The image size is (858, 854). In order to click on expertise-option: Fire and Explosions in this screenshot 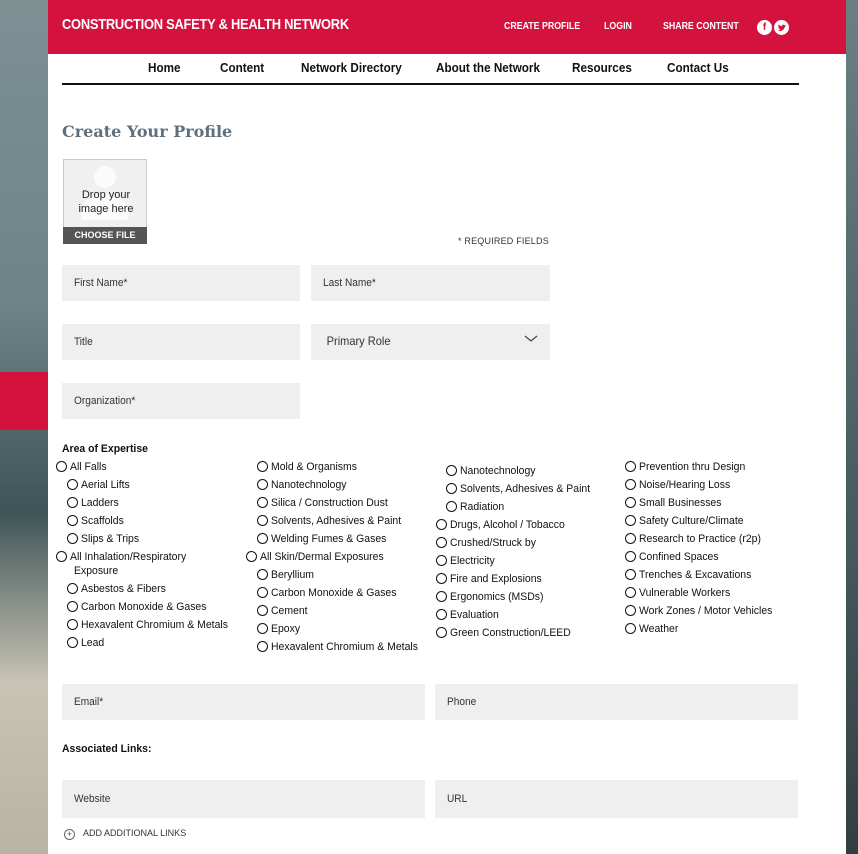, I will do `click(491, 579)`.